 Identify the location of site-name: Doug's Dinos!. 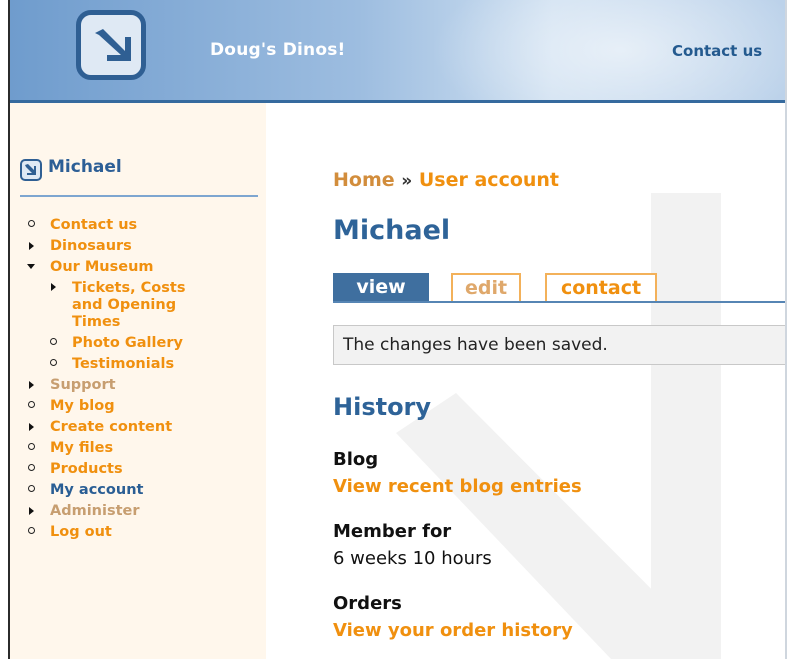
(278, 50).